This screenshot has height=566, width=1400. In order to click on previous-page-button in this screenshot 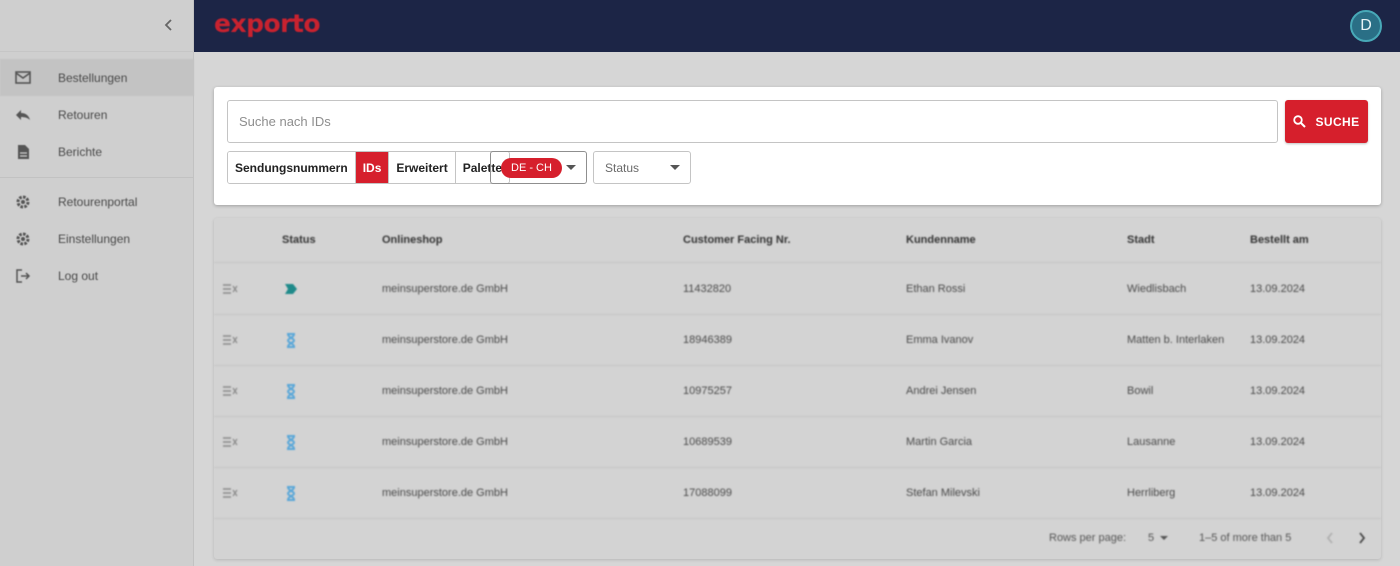, I will do `click(1330, 538)`.